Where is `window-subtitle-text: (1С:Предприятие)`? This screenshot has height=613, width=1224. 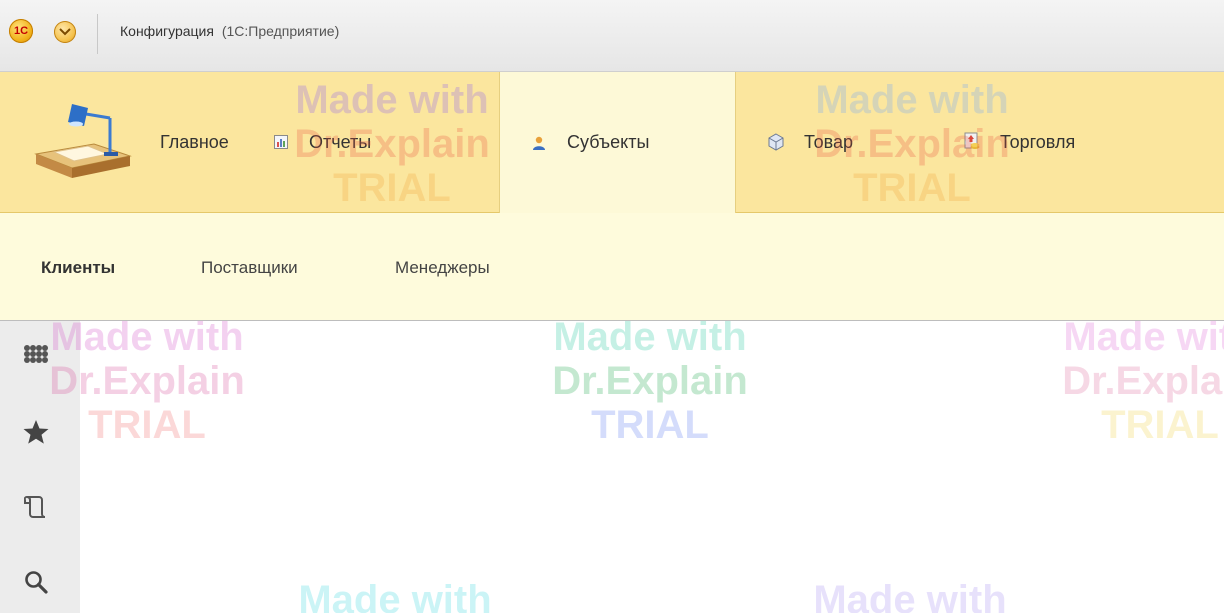 window-subtitle-text: (1С:Предприятие) is located at coordinates (280, 31).